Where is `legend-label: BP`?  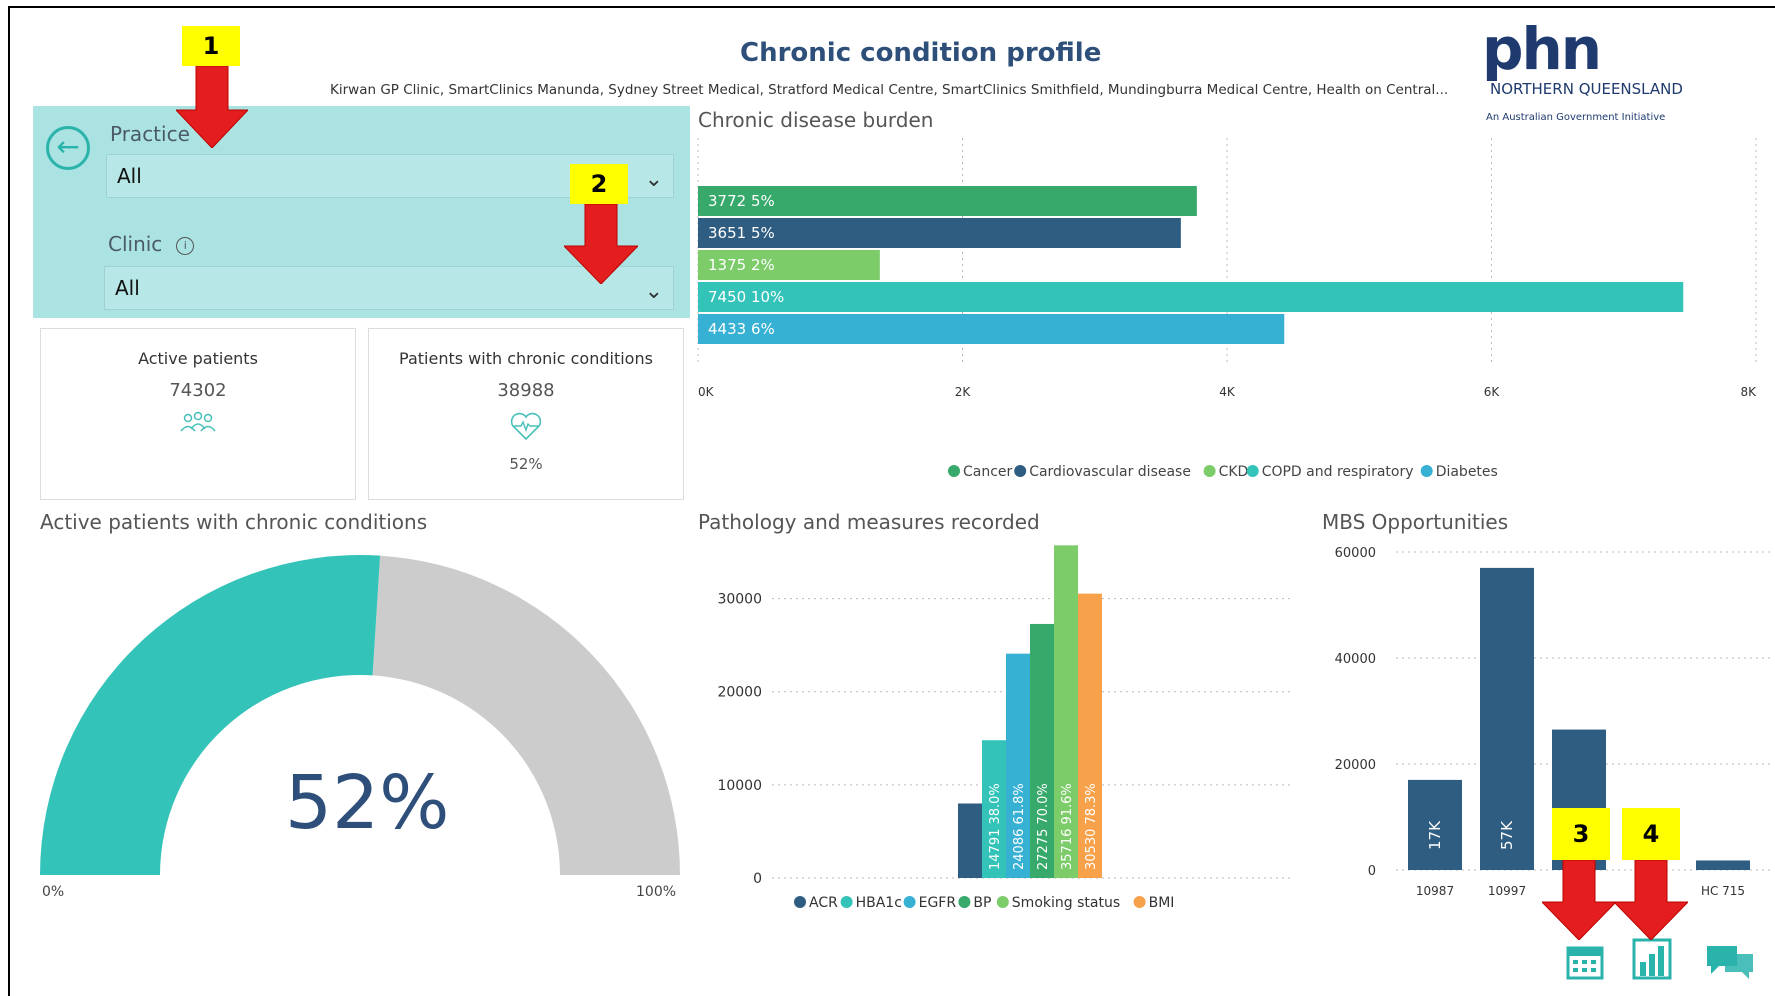 legend-label: BP is located at coordinates (982, 903).